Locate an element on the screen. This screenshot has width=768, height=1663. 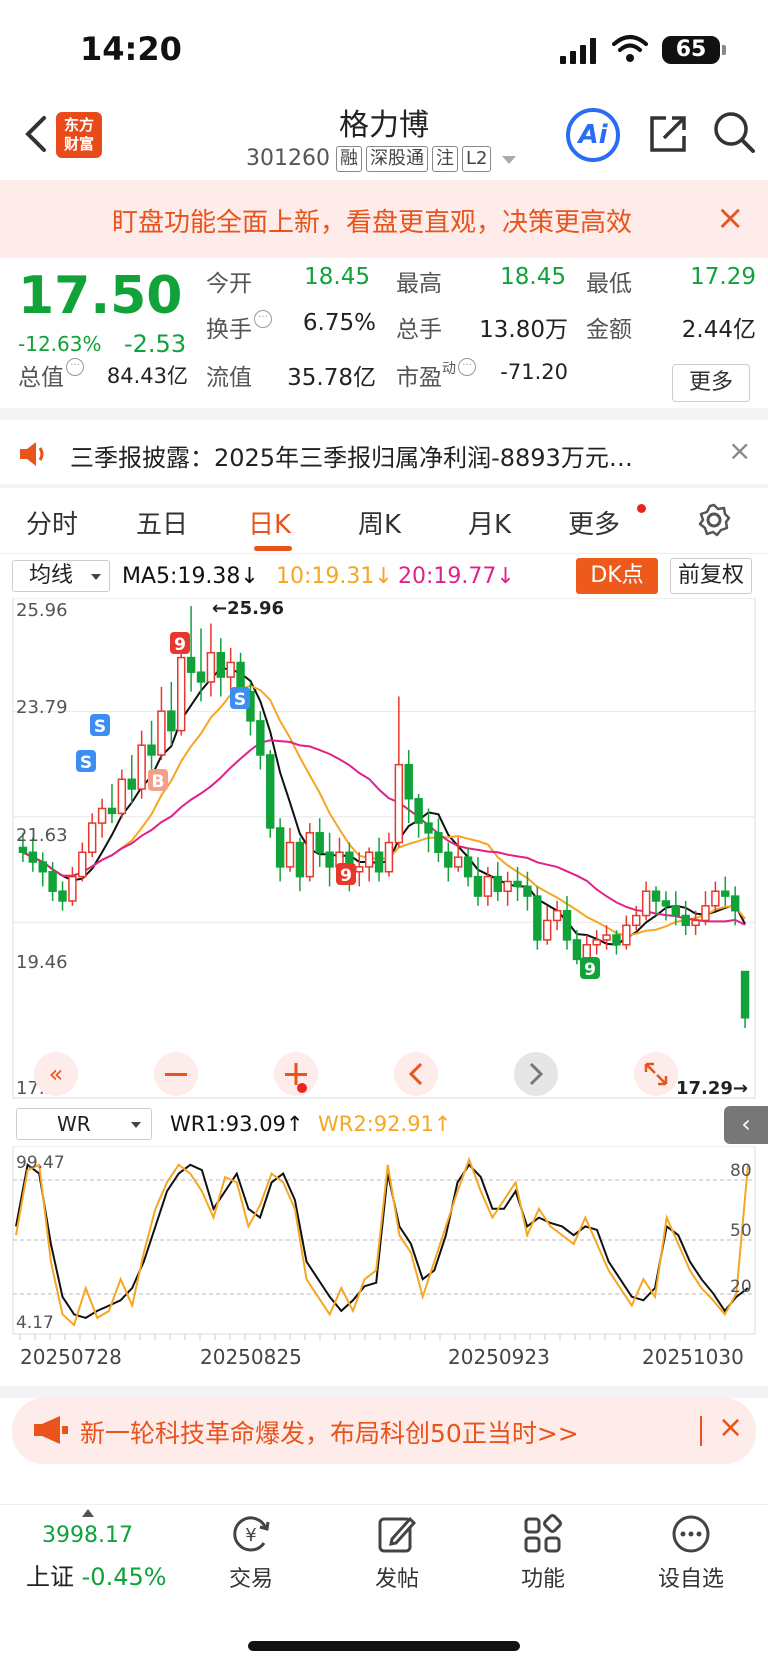
more-quote-button: 更多 is located at coordinates (711, 383).